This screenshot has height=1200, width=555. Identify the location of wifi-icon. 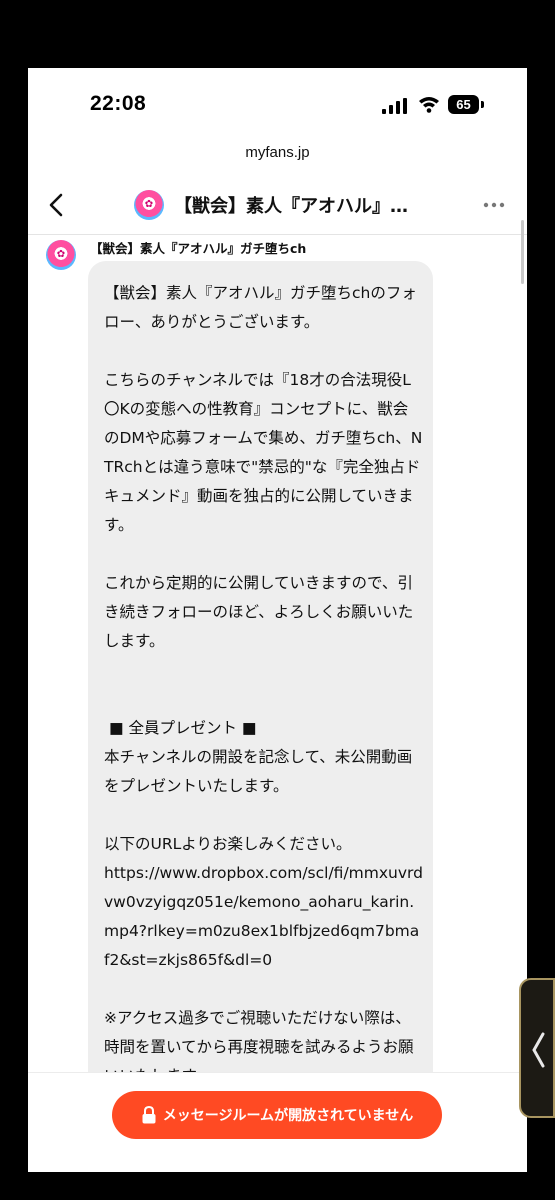
(429, 105).